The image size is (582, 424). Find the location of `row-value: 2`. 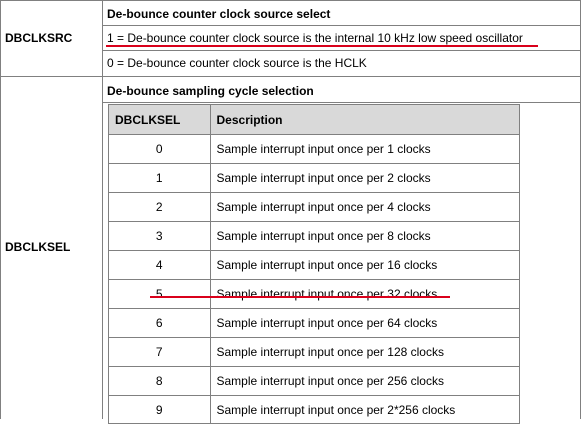

row-value: 2 is located at coordinates (159, 207).